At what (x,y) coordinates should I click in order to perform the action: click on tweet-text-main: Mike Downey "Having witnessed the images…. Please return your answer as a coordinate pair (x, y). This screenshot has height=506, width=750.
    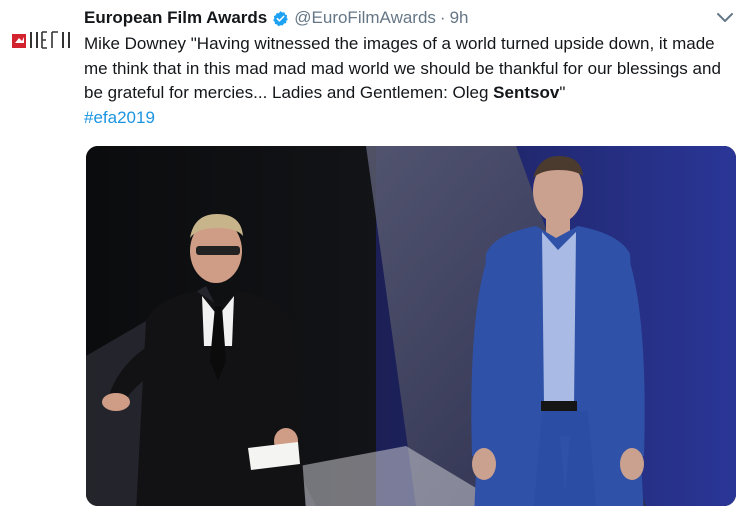
    Looking at the image, I should click on (402, 68).